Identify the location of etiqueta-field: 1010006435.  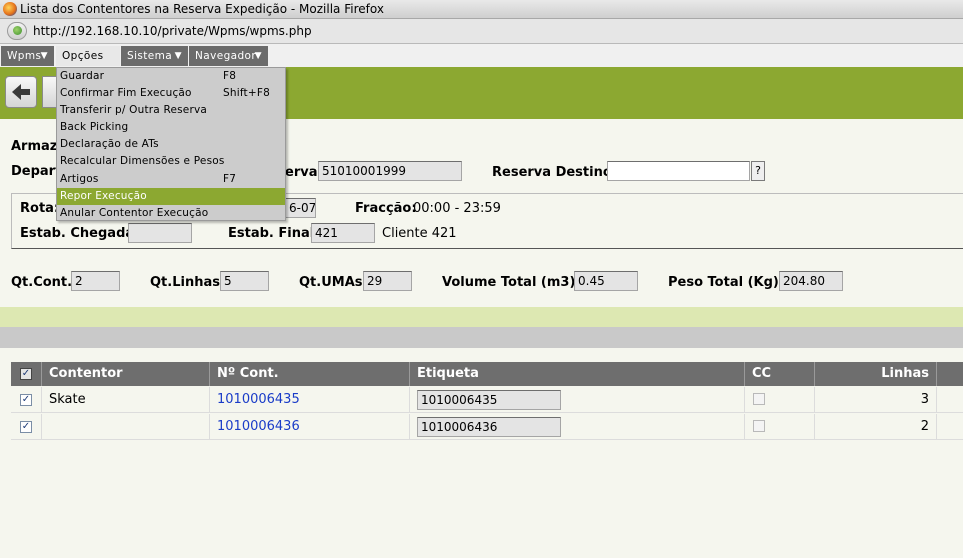
(489, 400).